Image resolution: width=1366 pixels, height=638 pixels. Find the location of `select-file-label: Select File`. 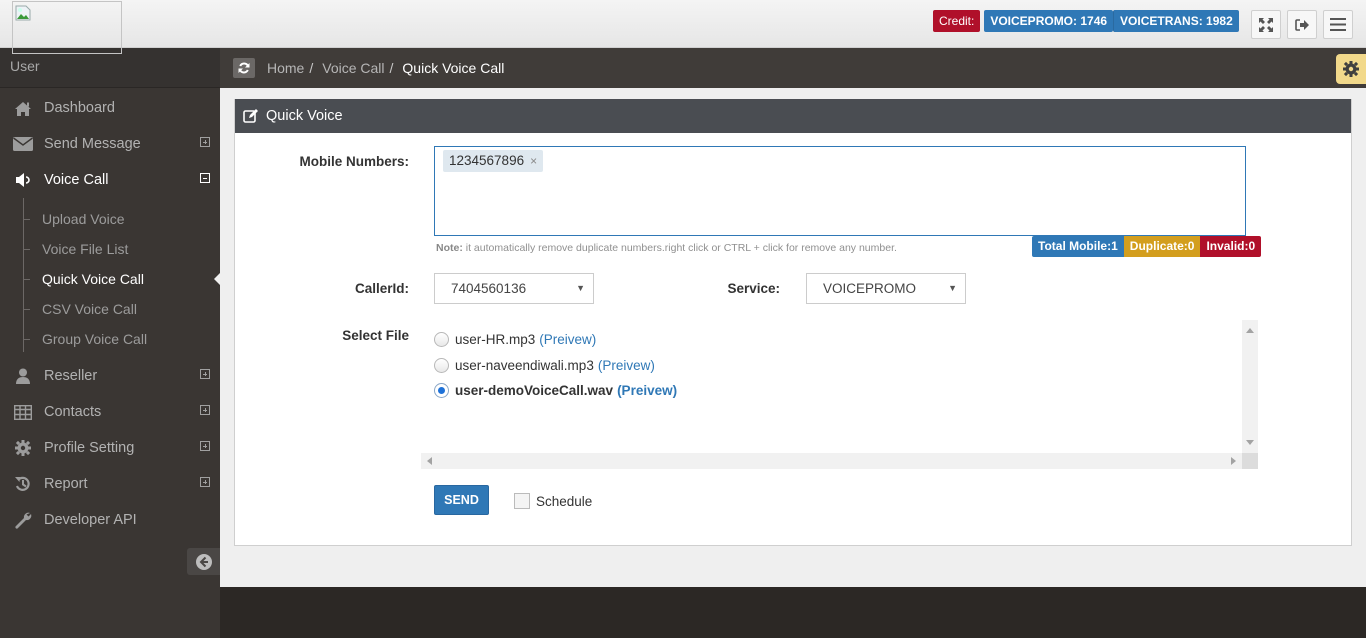

select-file-label: Select File is located at coordinates (375, 335).